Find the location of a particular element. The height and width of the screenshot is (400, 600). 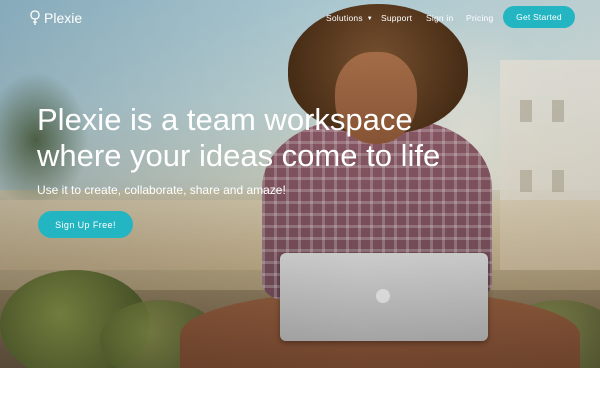

get-started-button: Get Started is located at coordinates (539, 17).